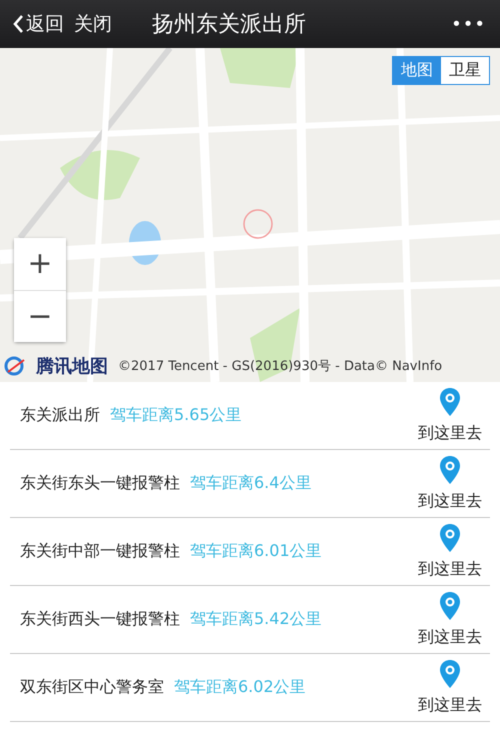 The width and height of the screenshot is (500, 736). I want to click on driving-distance: 驾车距离6.4公里, so click(251, 483).